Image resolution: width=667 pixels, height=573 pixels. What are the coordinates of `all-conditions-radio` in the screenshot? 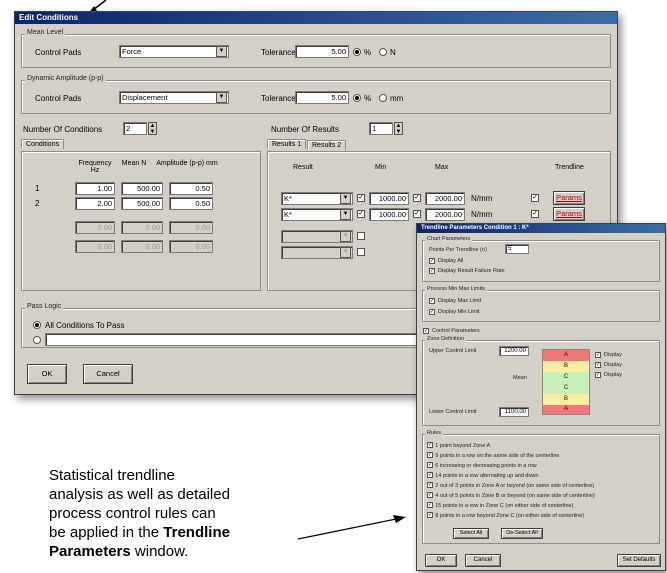 It's located at (37, 325).